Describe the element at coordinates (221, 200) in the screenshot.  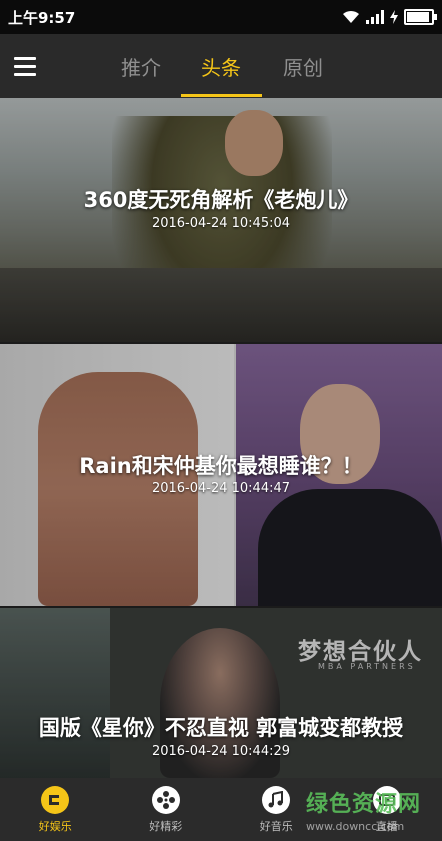
I see `feed-card-title: 360度无死角解析《老炮儿》` at that location.